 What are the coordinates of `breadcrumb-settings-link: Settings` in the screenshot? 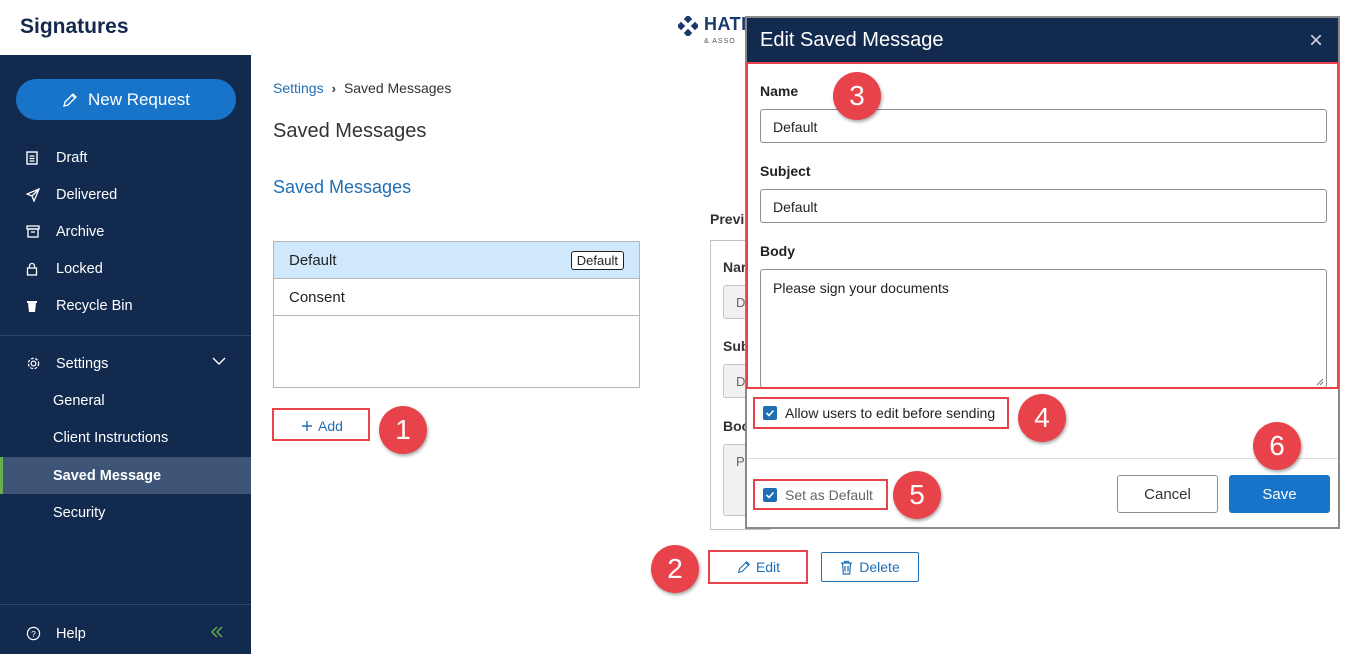 It's located at (298, 88).